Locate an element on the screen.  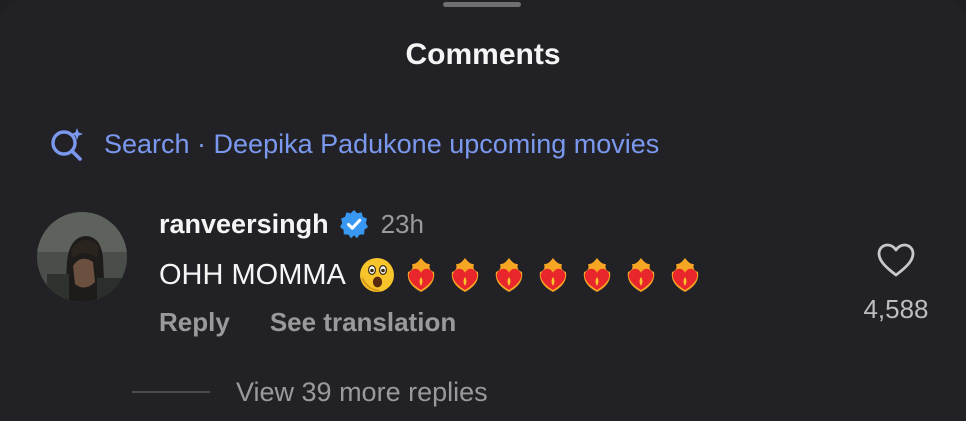
astonished-face-emoji is located at coordinates (376, 275).